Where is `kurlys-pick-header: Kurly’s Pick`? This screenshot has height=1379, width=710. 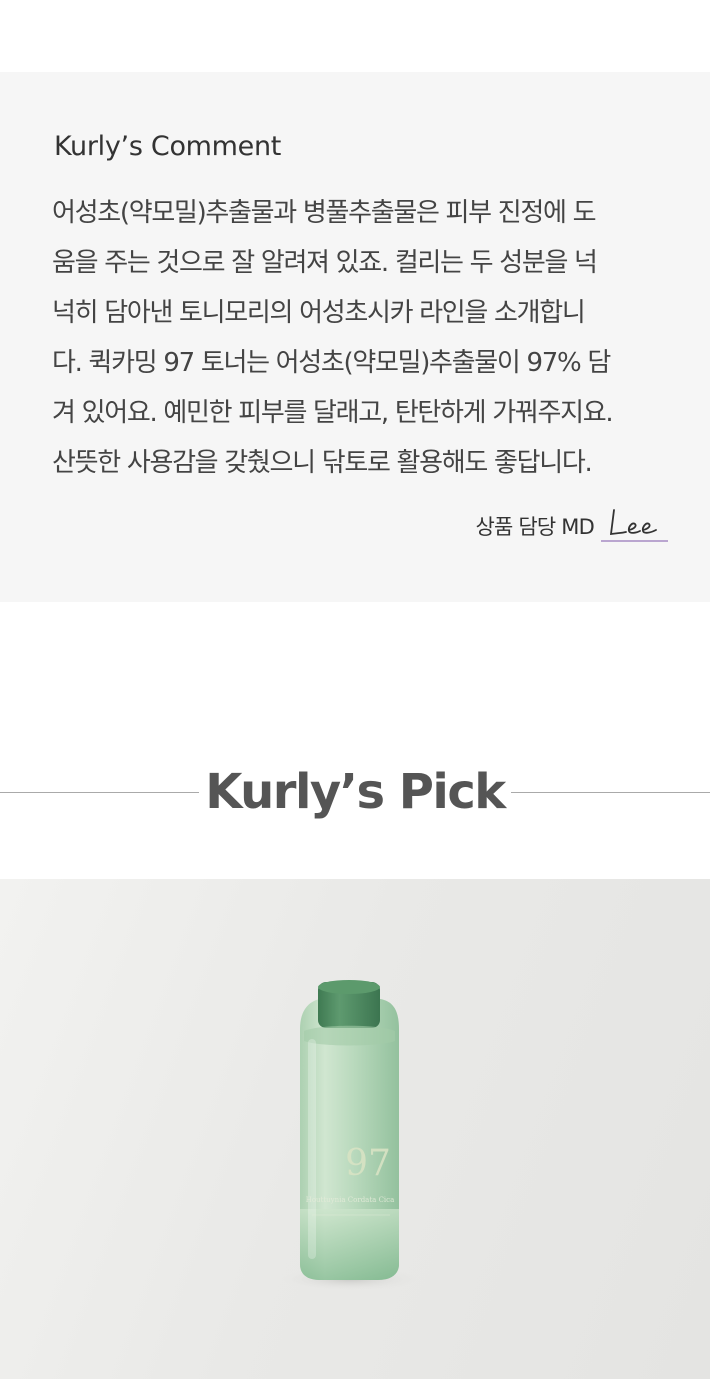
kurlys-pick-header: Kurly’s Pick is located at coordinates (355, 792).